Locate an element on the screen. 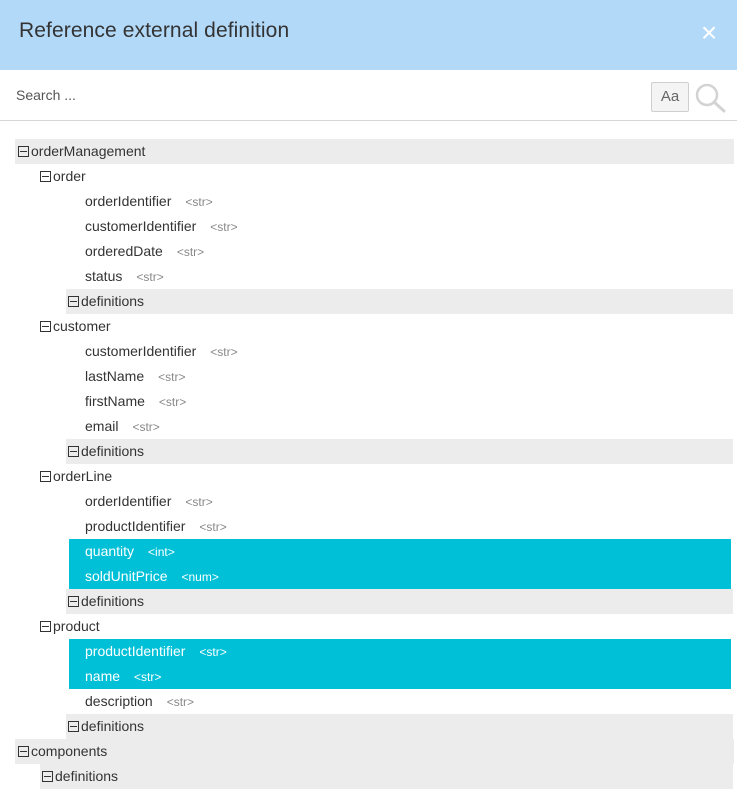 Image resolution: width=737 pixels, height=799 pixels. field-name: description is located at coordinates (119, 701).